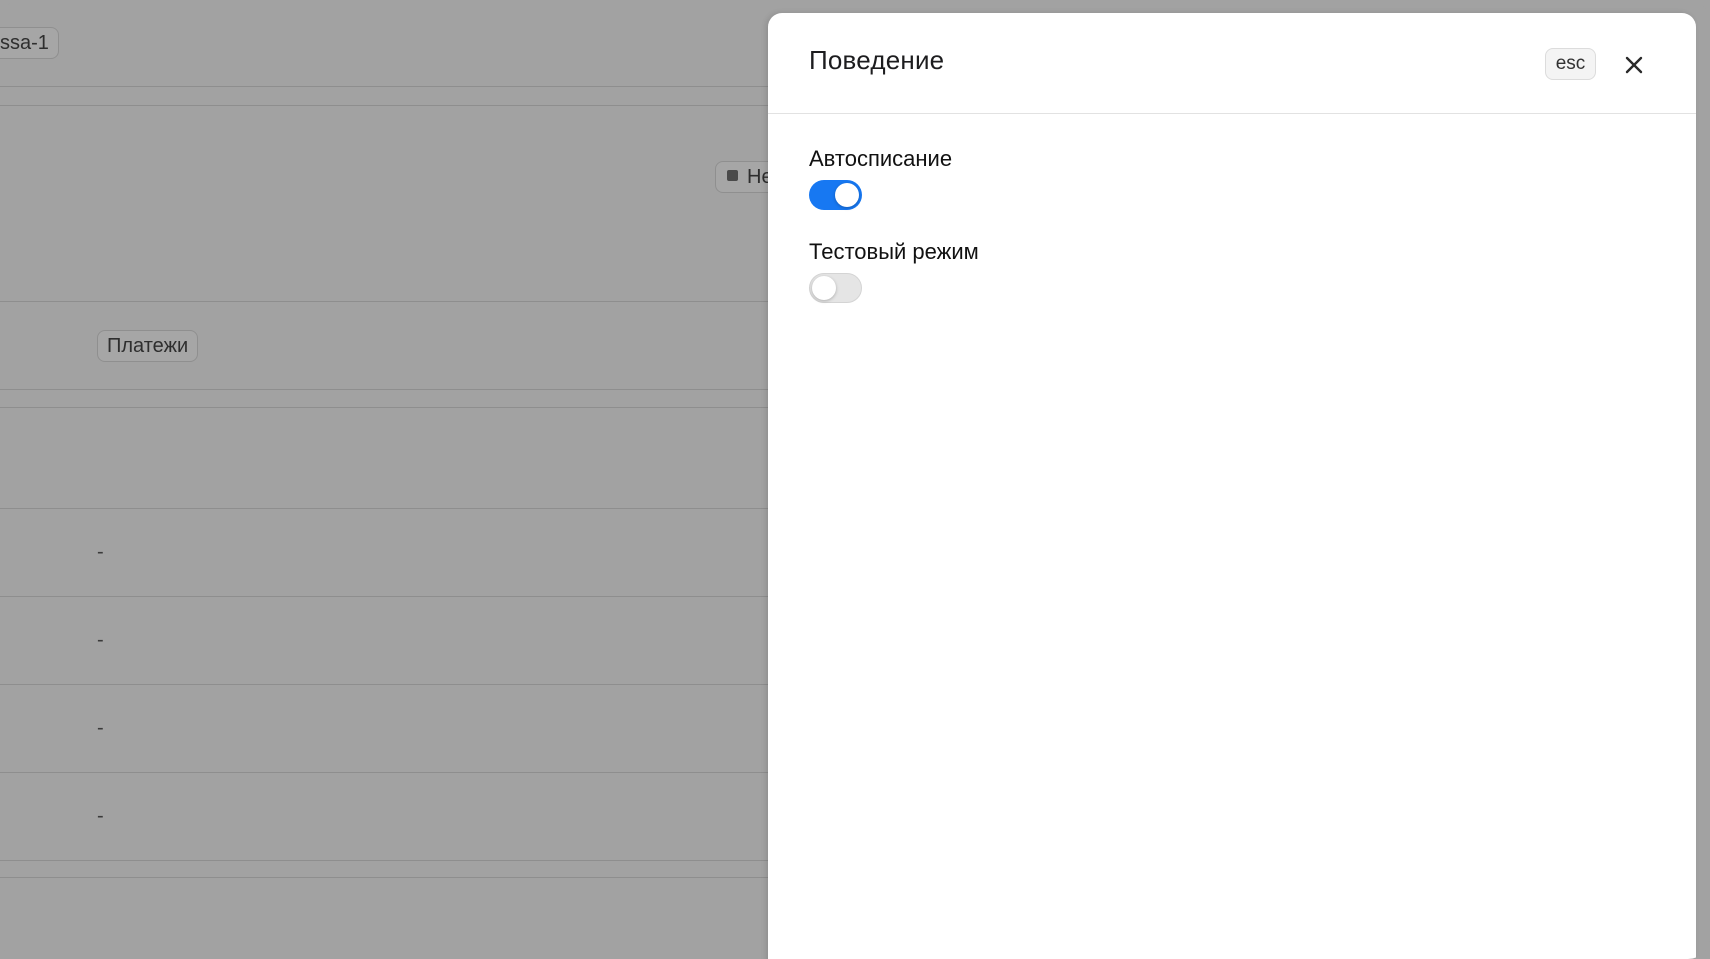  I want to click on test-mode-toggle, so click(835, 288).